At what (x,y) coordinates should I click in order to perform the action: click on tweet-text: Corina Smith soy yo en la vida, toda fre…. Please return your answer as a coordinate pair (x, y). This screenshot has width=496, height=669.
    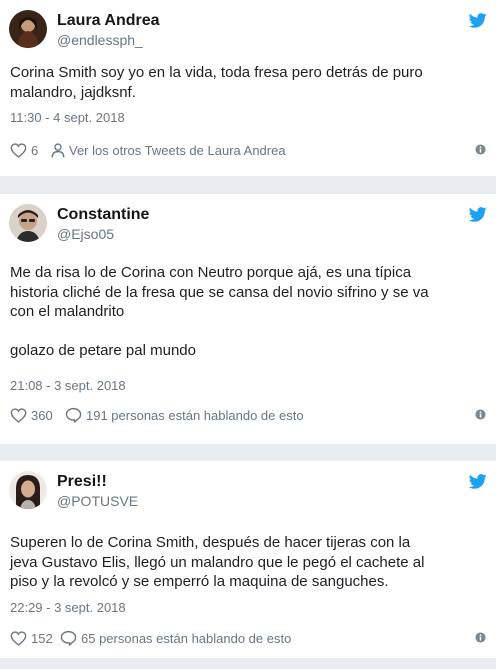
    Looking at the image, I should click on (216, 82).